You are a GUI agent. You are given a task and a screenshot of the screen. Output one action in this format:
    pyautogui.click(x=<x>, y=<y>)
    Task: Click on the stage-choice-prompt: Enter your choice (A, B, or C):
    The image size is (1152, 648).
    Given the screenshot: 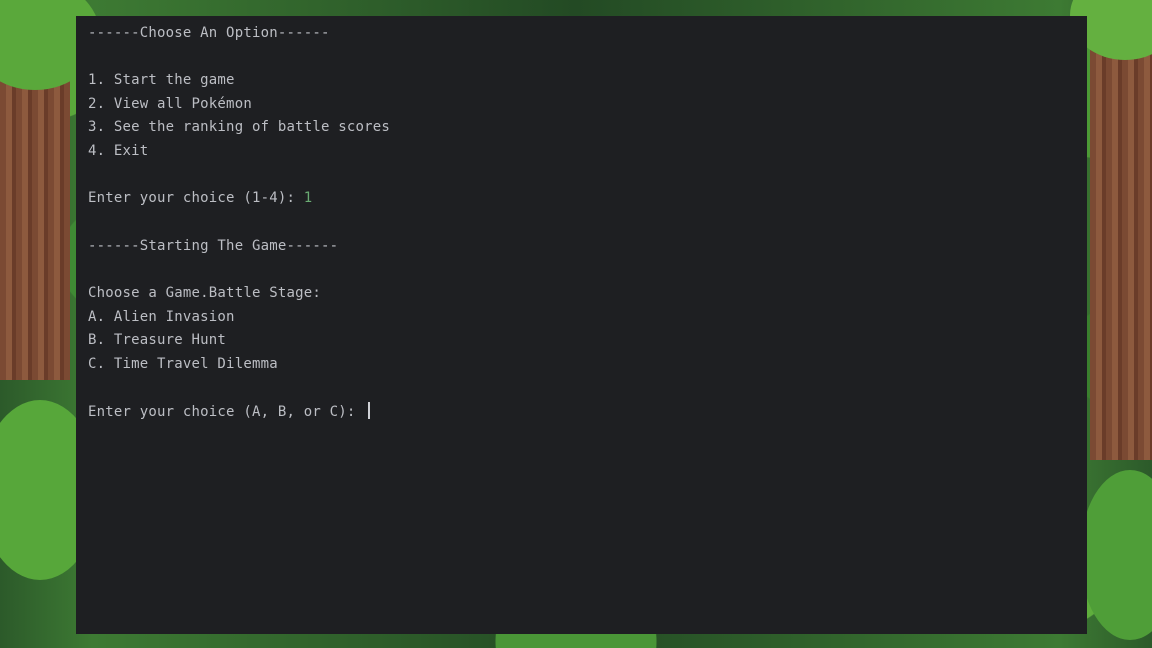 What is the action you would take?
    pyautogui.click(x=226, y=412)
    